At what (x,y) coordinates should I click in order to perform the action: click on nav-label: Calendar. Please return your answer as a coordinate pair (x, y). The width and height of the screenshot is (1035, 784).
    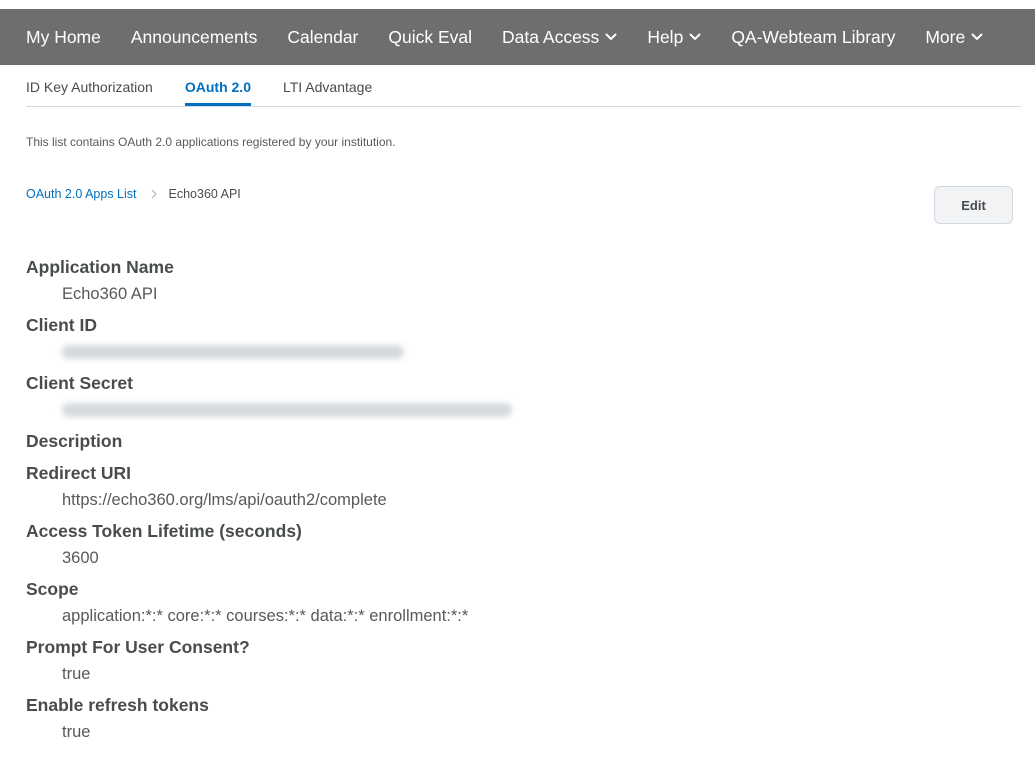
    Looking at the image, I should click on (323, 36).